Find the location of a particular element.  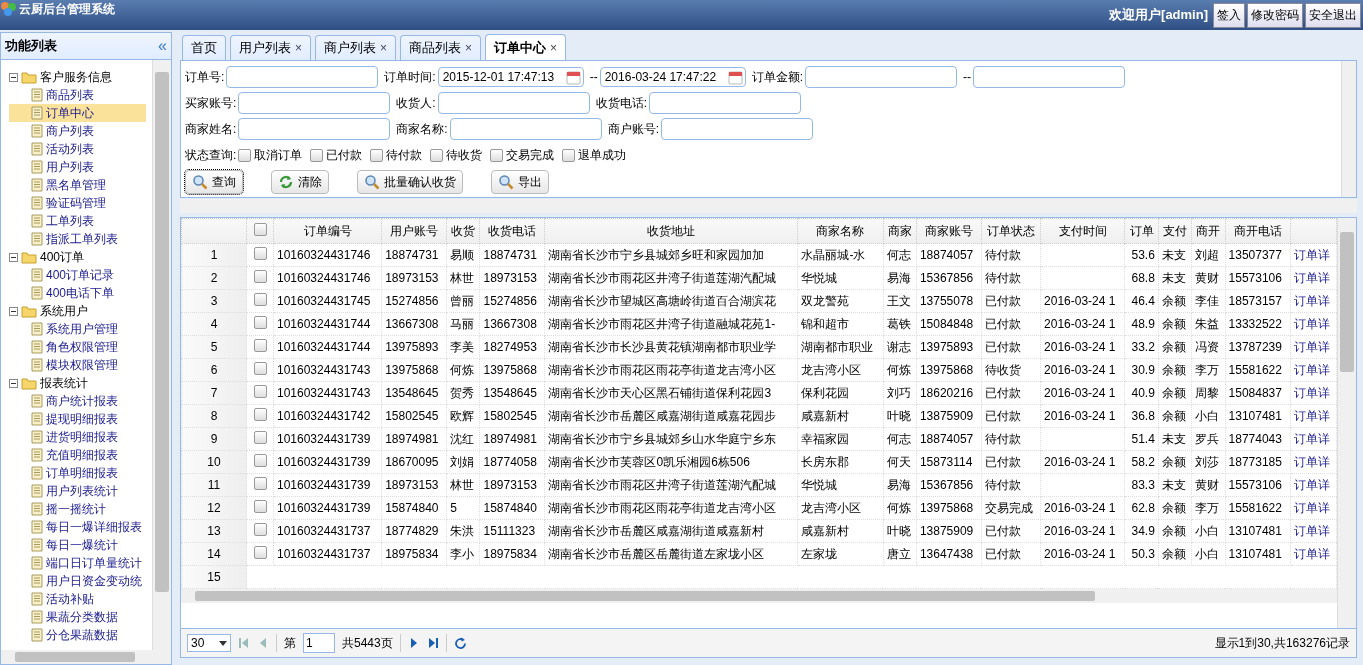

column-header: 用户账号 is located at coordinates (414, 231).